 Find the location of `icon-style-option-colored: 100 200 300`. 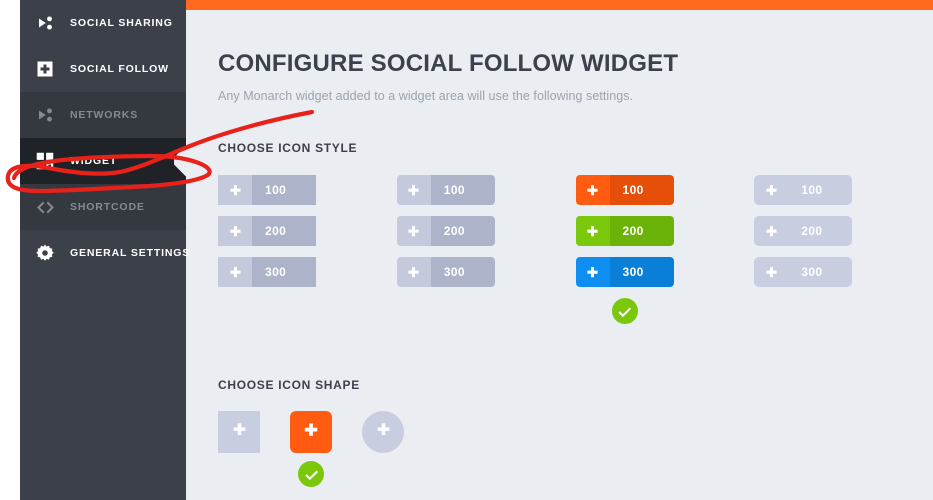

icon-style-option-colored: 100 200 300 is located at coordinates (665, 249).